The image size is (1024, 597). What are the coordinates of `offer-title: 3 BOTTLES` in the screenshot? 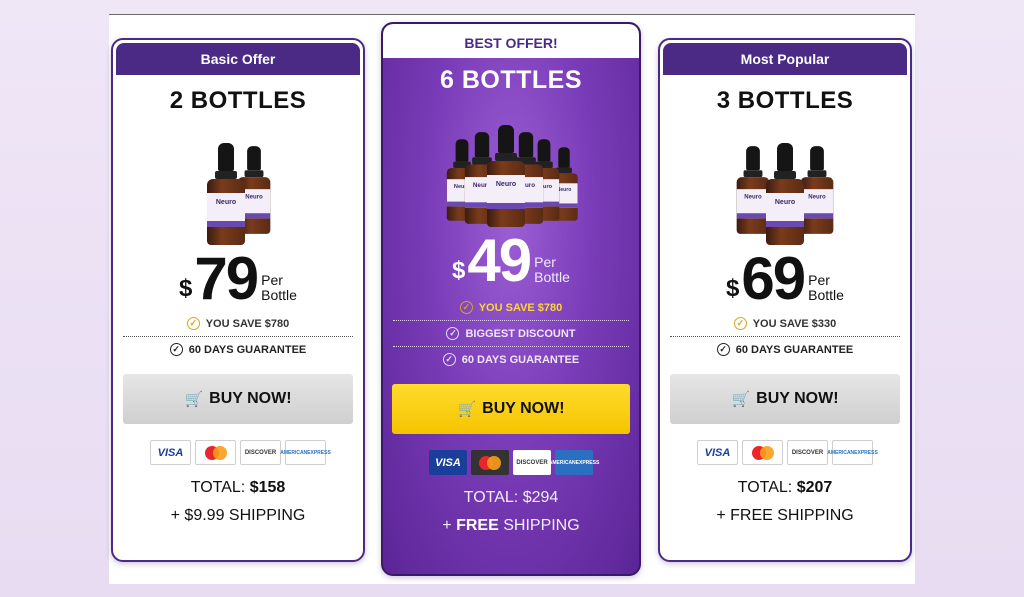 It's located at (785, 100).